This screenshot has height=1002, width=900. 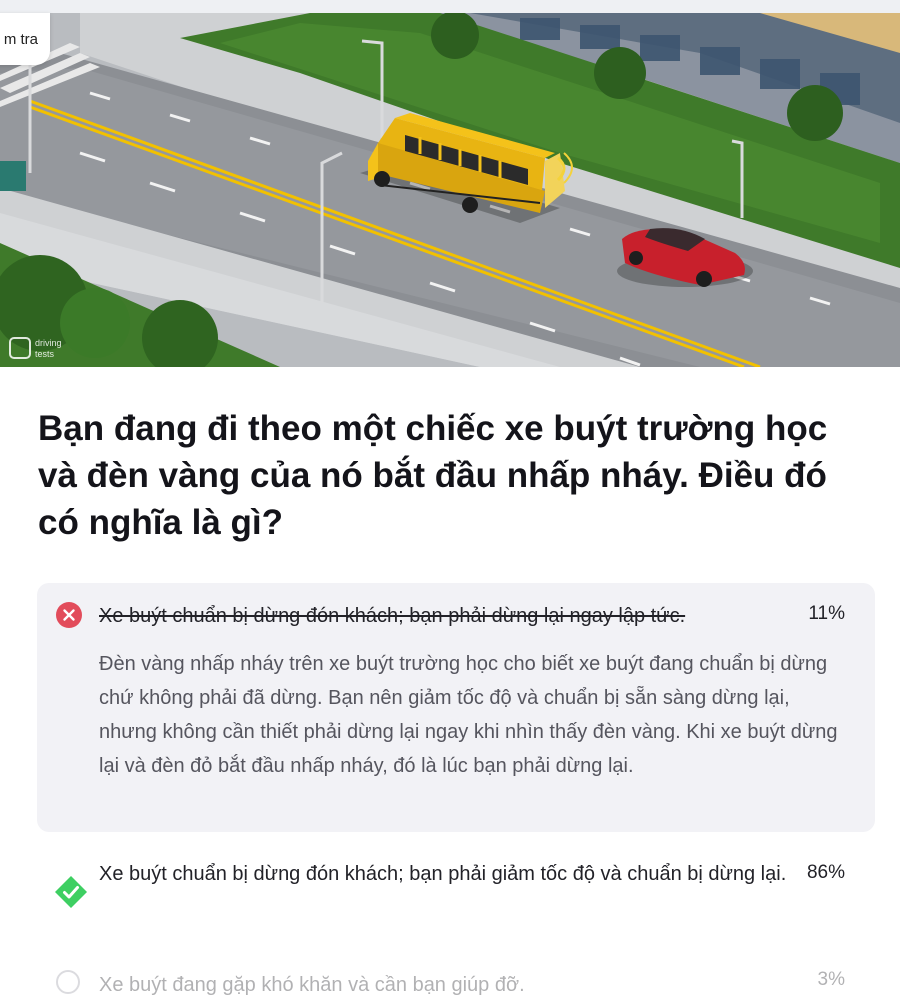 What do you see at coordinates (45, 354) in the screenshot?
I see `watermark-line2: tests` at bounding box center [45, 354].